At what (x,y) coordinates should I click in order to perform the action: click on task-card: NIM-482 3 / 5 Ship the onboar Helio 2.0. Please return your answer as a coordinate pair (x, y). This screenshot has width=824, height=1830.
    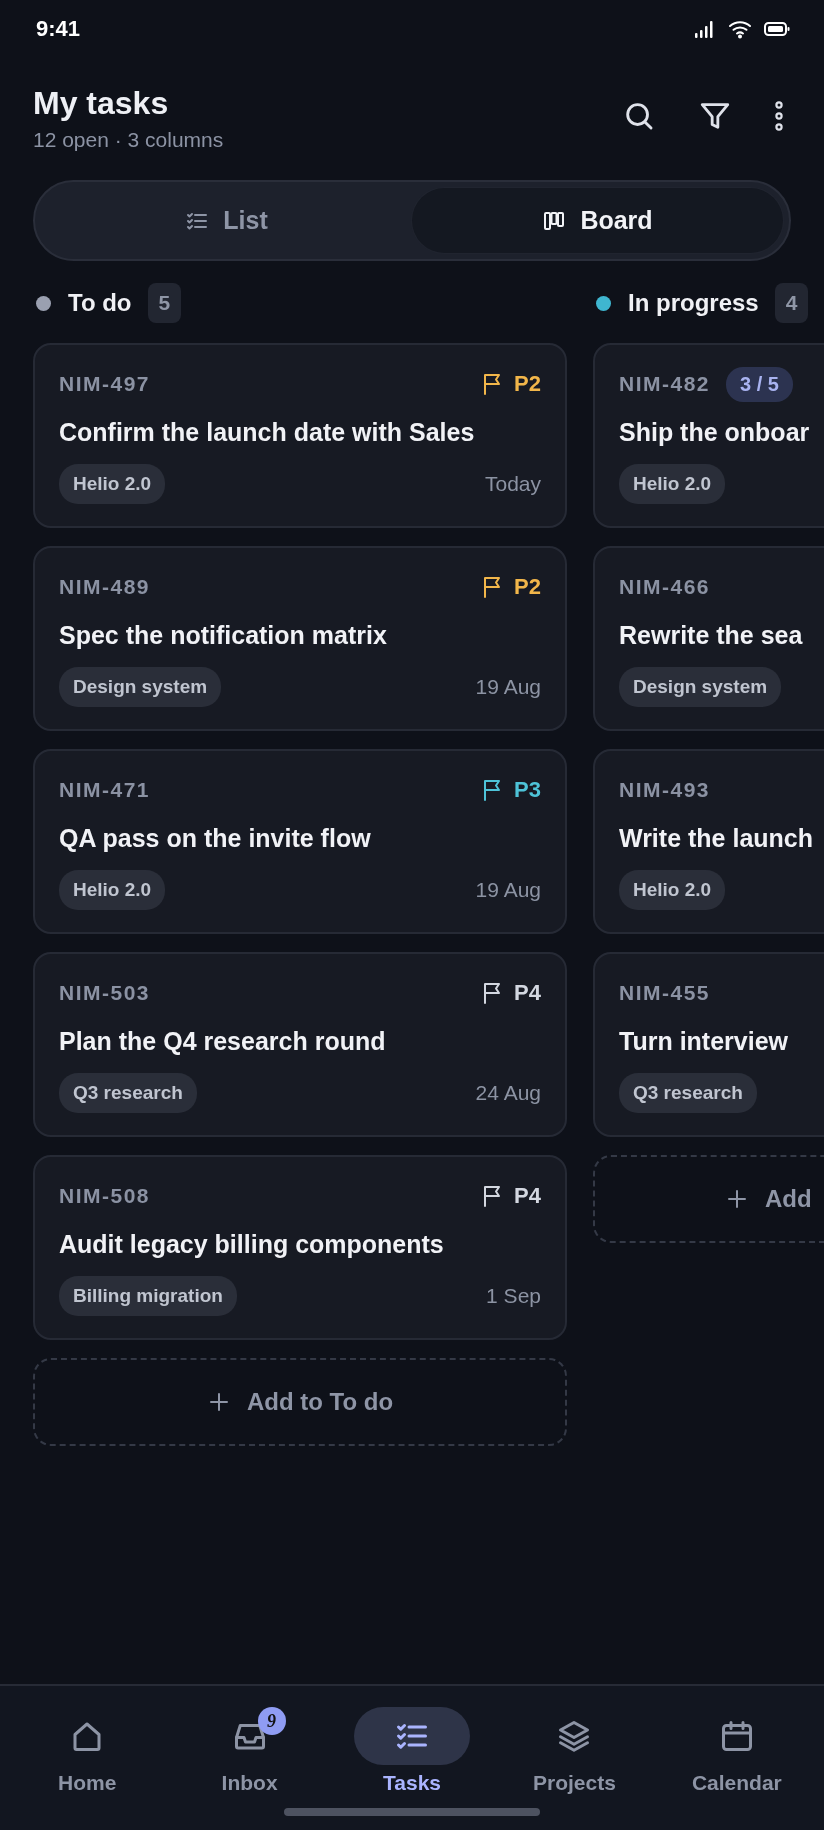
    Looking at the image, I should click on (708, 435).